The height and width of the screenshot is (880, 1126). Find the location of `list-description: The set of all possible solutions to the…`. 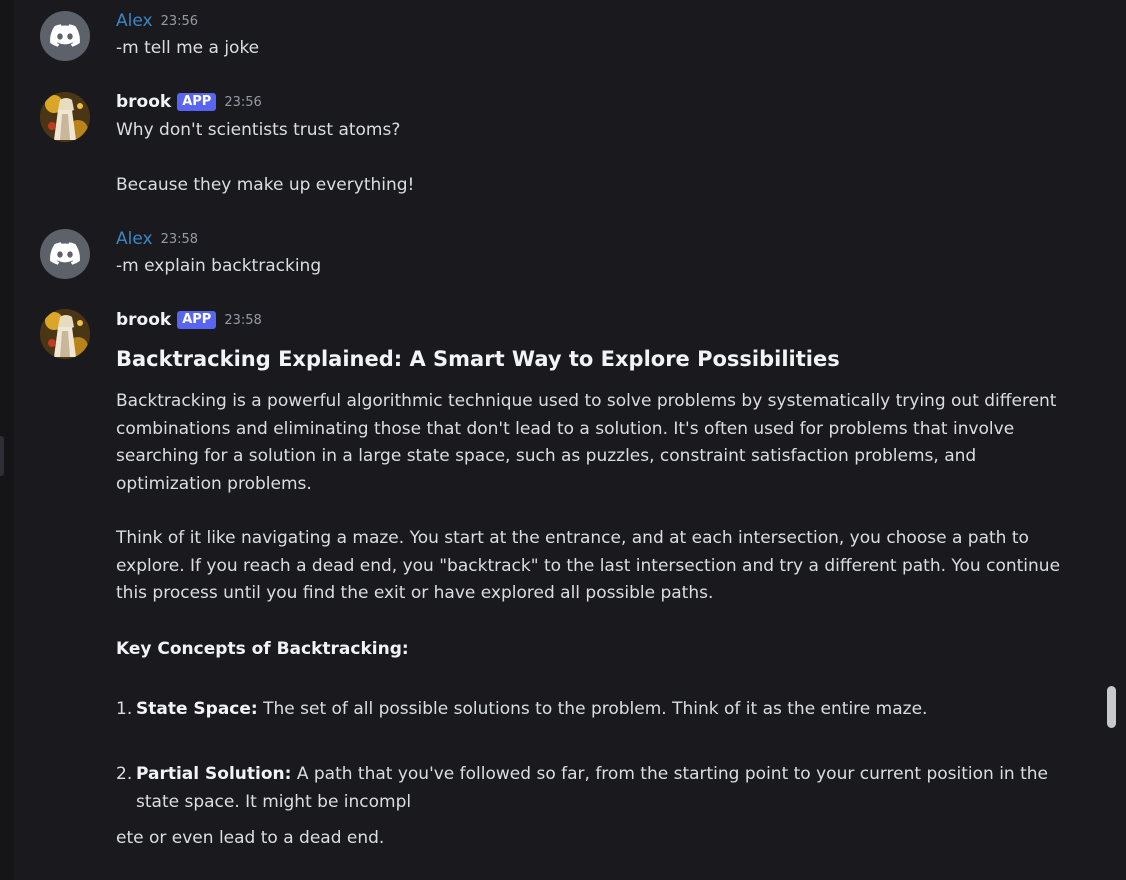

list-description: The set of all possible solutions to the… is located at coordinates (592, 709).